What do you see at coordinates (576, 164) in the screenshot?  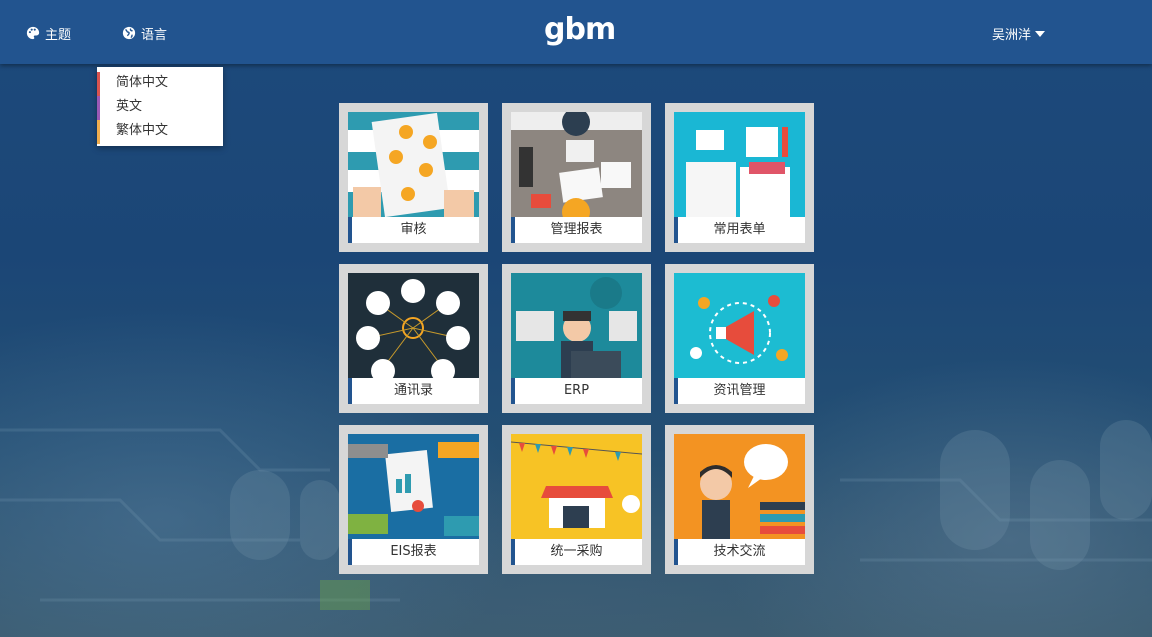 I see `desk-reports-illustration` at bounding box center [576, 164].